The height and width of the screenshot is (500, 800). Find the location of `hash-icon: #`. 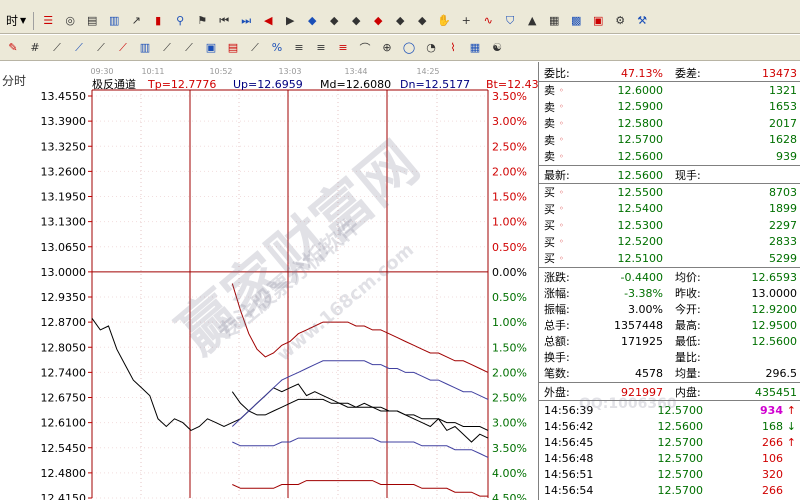

hash-icon: # is located at coordinates (35, 48).